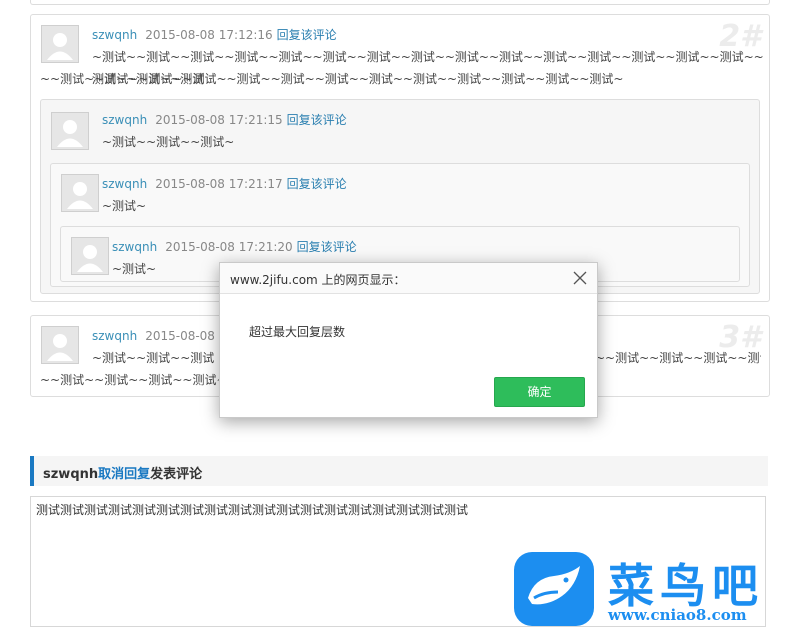  I want to click on comment-time: 2015-08-08 17:21:20, so click(229, 247).